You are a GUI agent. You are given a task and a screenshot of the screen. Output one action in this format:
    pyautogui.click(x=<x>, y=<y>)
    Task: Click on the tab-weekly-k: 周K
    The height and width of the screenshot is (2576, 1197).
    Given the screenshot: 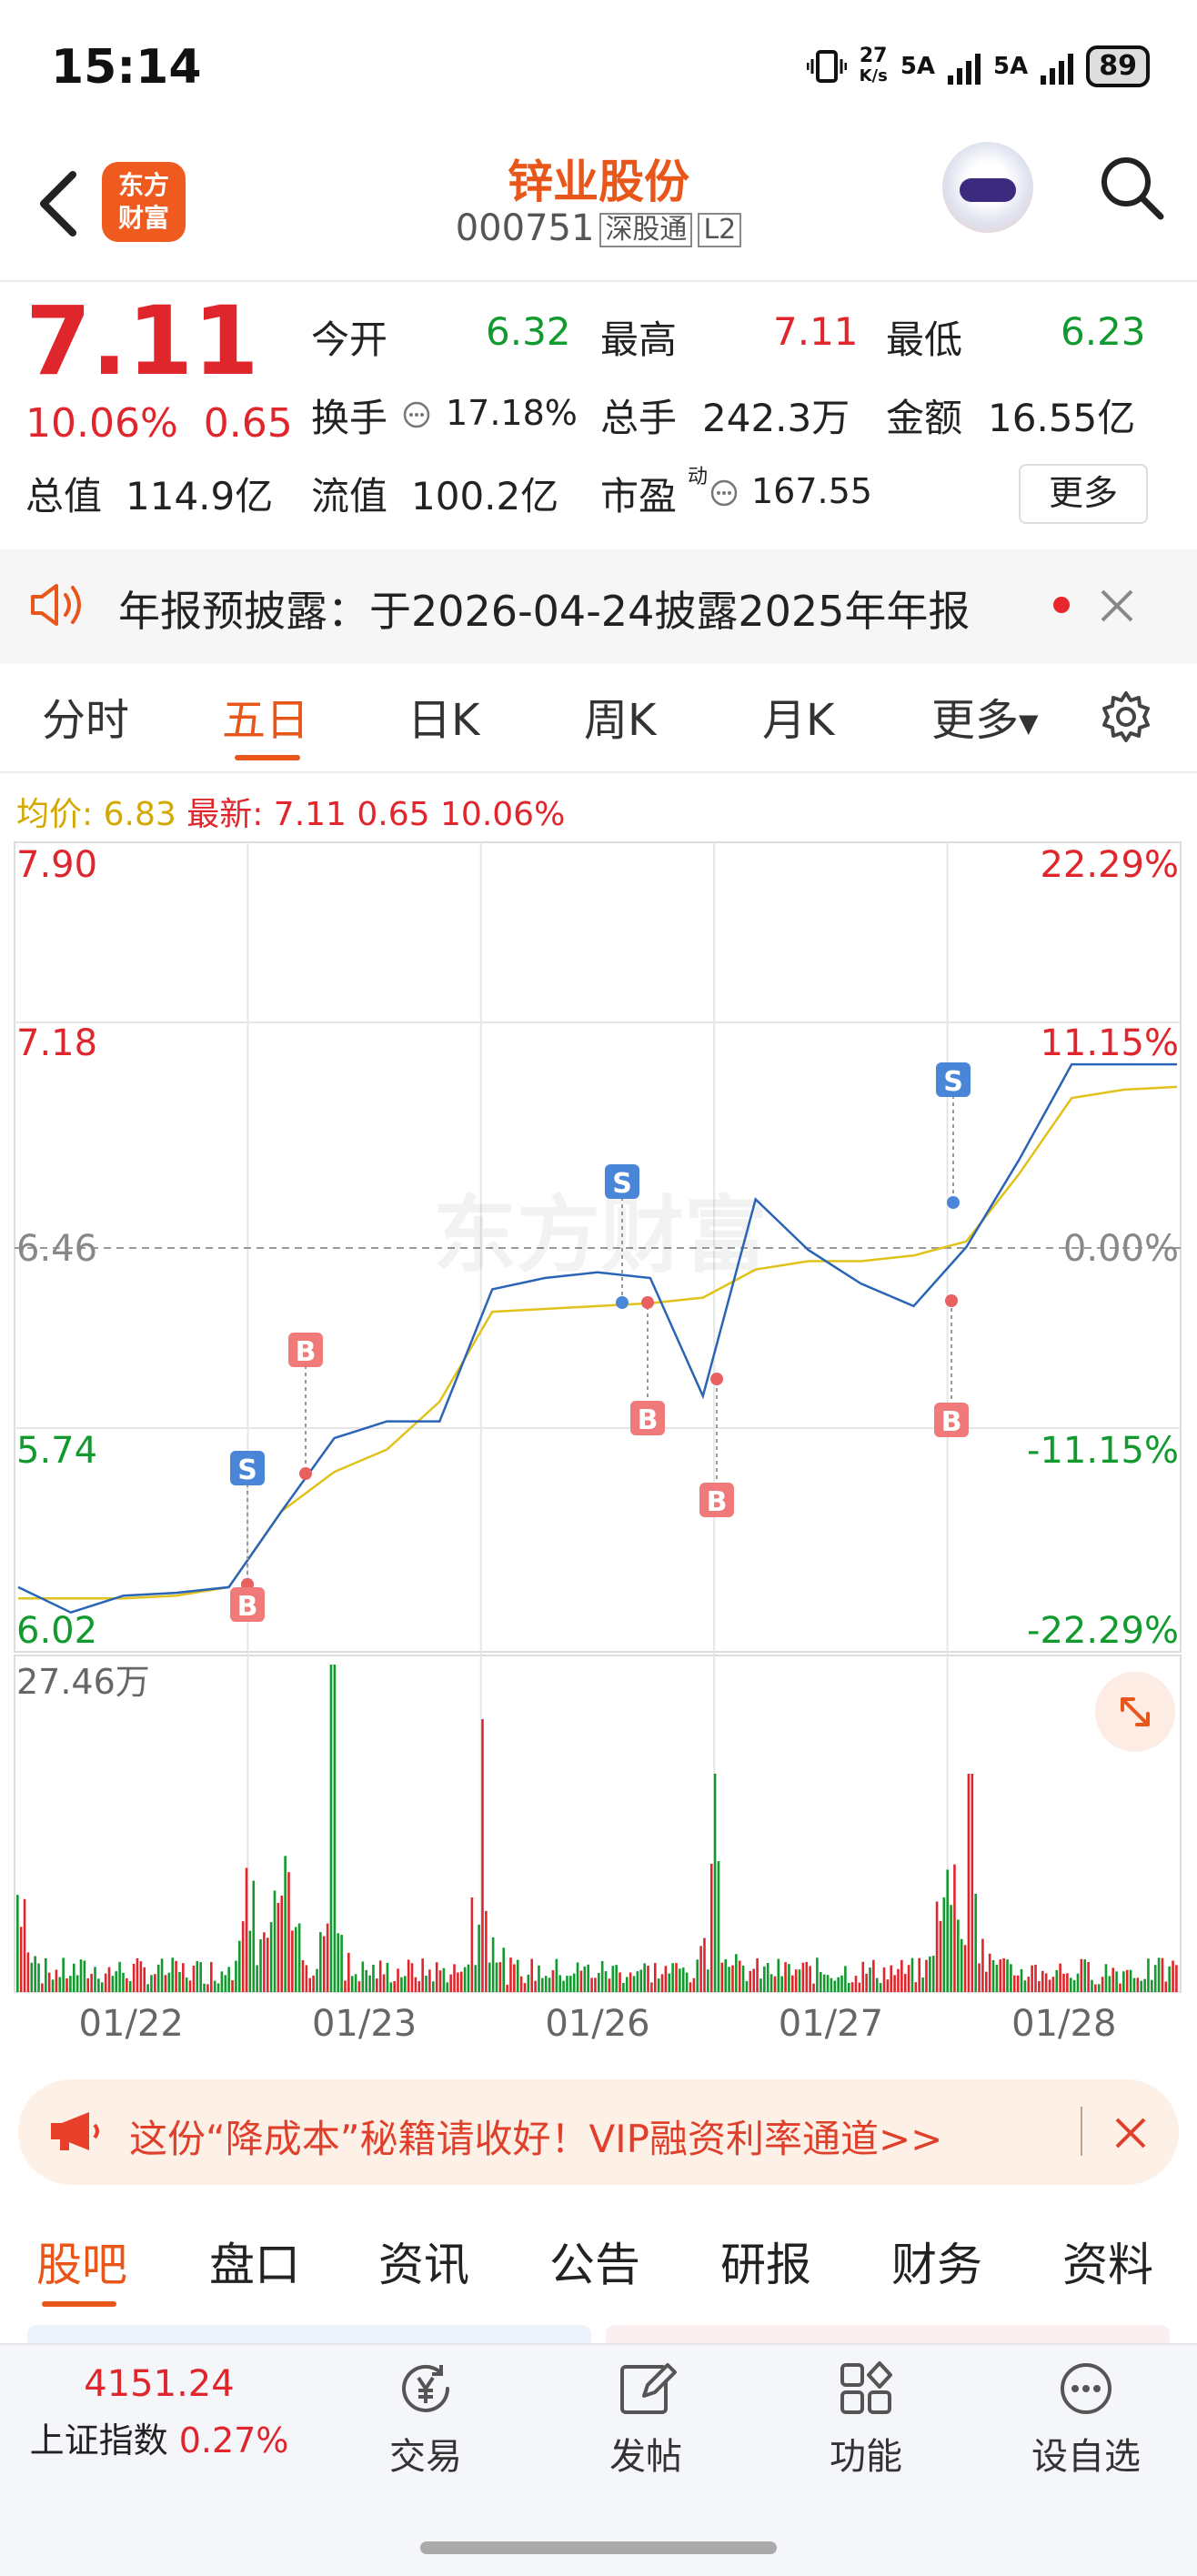 What is the action you would take?
    pyautogui.click(x=620, y=716)
    